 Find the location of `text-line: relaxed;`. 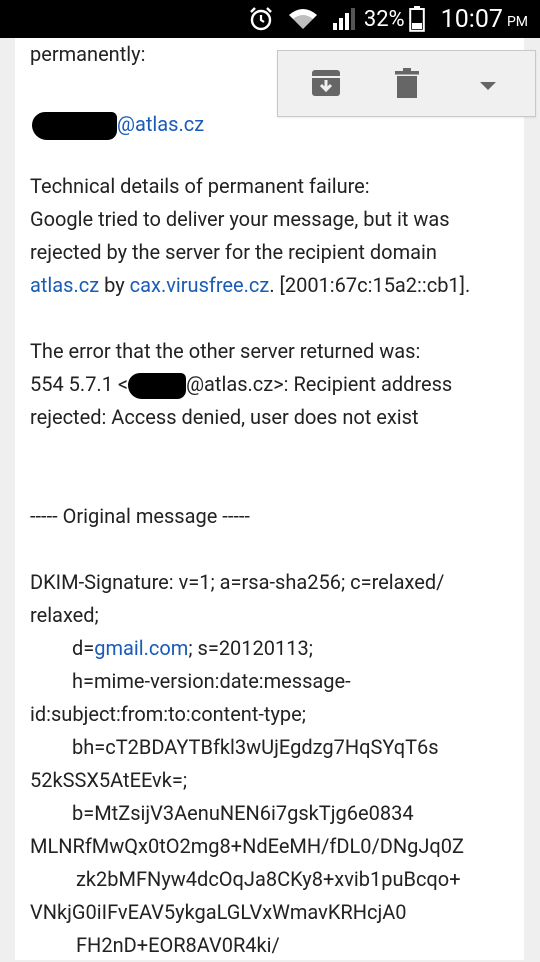

text-line: relaxed; is located at coordinates (64, 615).